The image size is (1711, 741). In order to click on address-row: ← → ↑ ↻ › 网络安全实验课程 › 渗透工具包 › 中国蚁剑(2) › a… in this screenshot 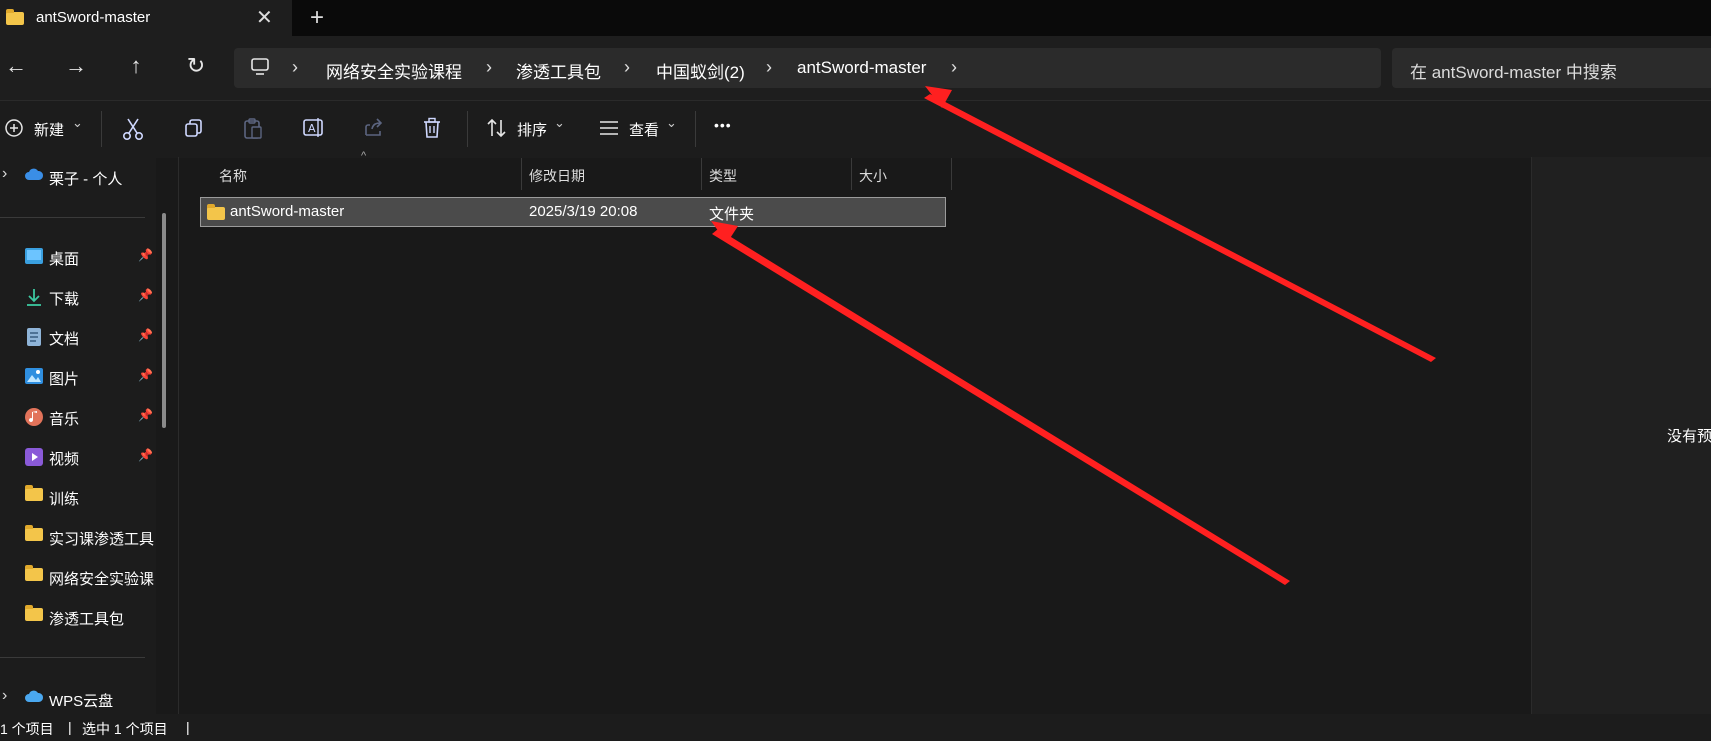, I will do `click(855, 68)`.